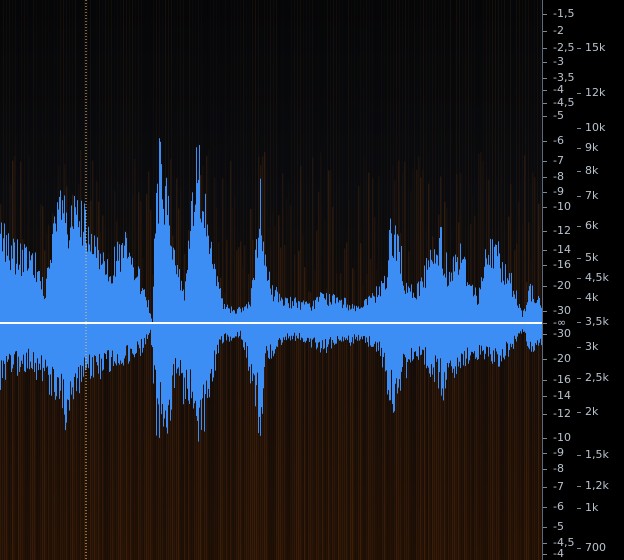 The image size is (624, 560). What do you see at coordinates (562, 395) in the screenshot?
I see `db-label: -14` at bounding box center [562, 395].